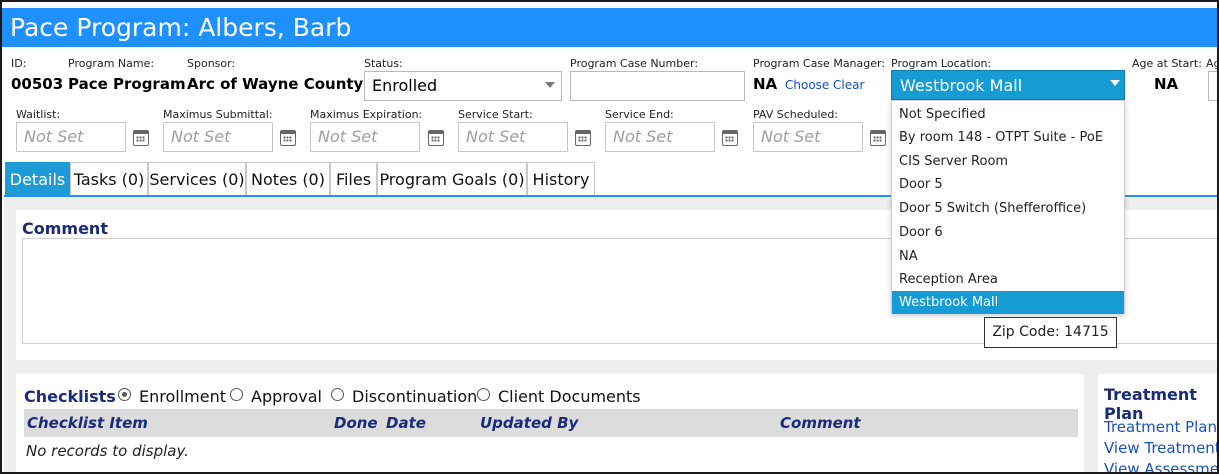 The height and width of the screenshot is (474, 1219). What do you see at coordinates (1008, 114) in the screenshot?
I see `dropdown-option: Not Specified` at bounding box center [1008, 114].